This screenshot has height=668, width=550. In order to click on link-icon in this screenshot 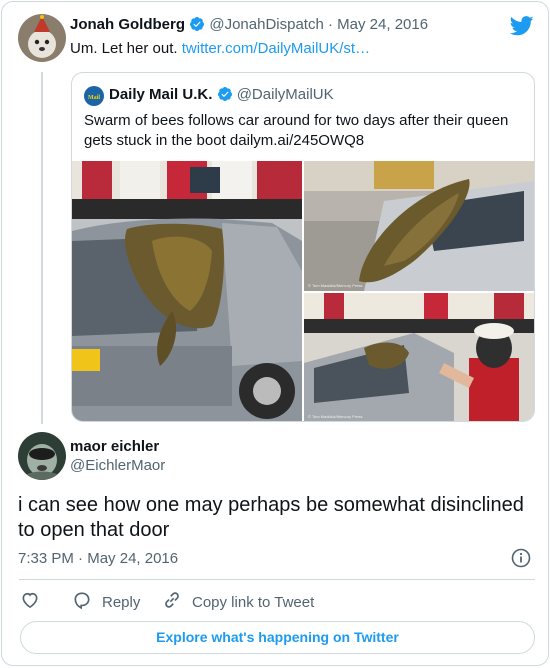, I will do `click(172, 602)`.